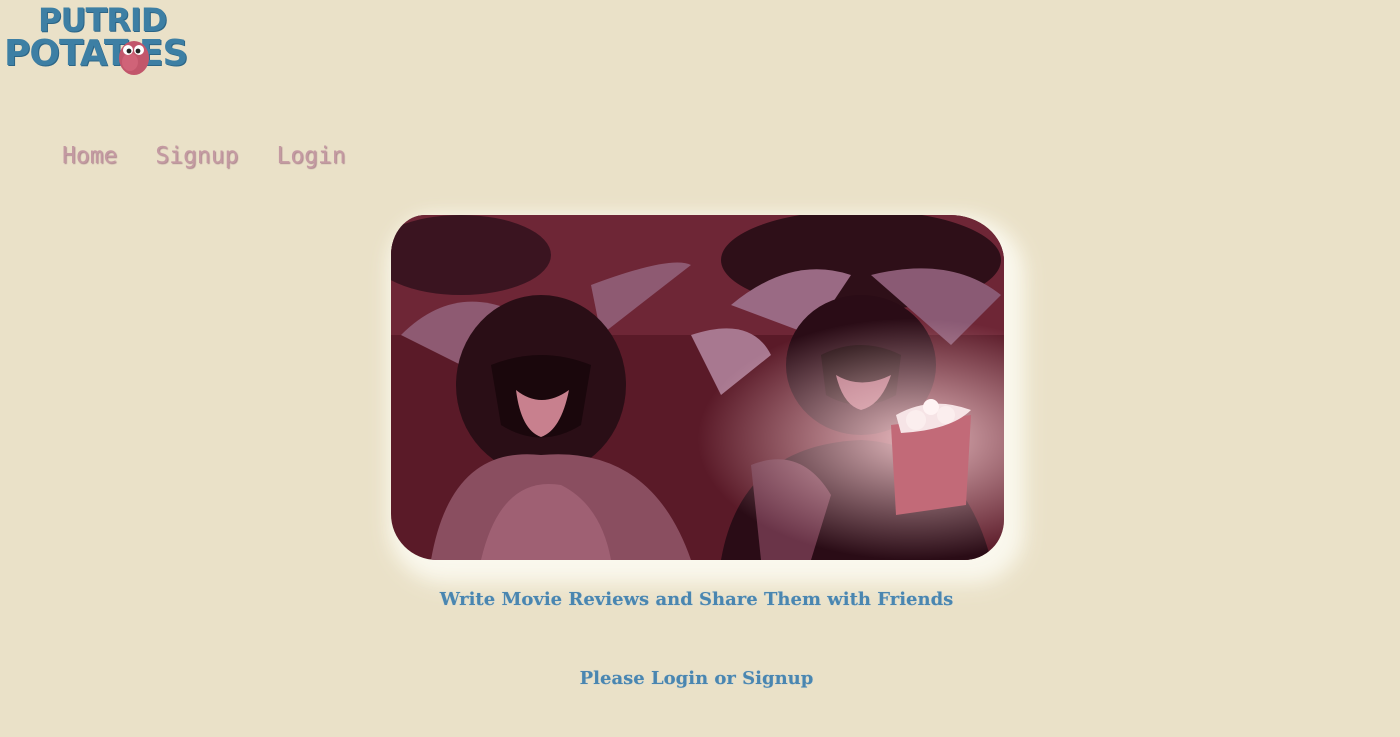 This screenshot has height=737, width=1400. What do you see at coordinates (102, 20) in the screenshot?
I see `logo-text-top: PUTRID` at bounding box center [102, 20].